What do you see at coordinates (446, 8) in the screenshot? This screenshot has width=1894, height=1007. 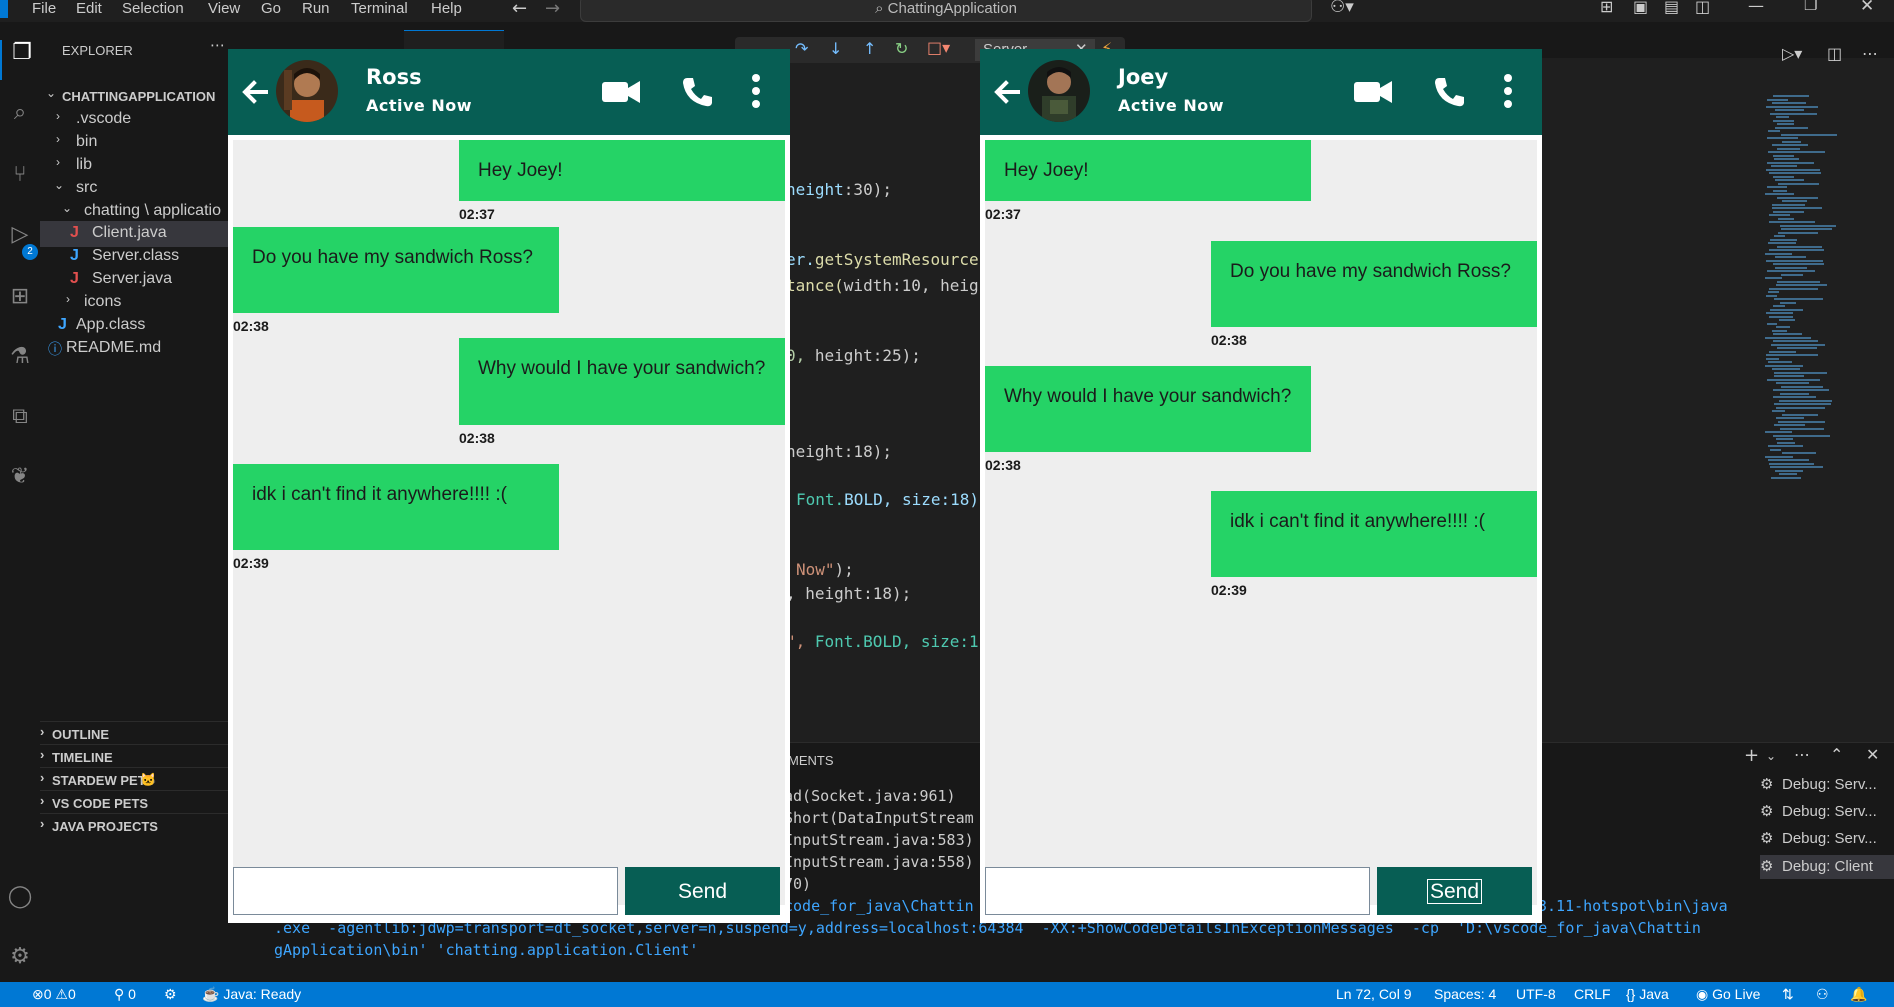 I see `menu-help: Help` at bounding box center [446, 8].